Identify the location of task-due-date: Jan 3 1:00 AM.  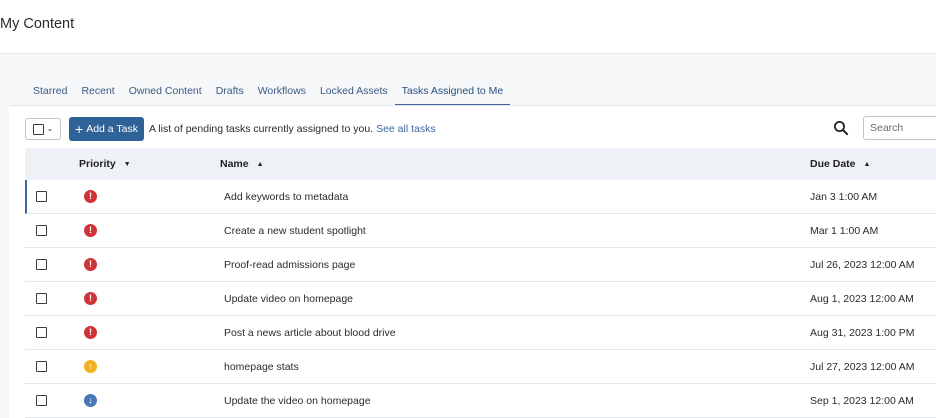
(844, 197).